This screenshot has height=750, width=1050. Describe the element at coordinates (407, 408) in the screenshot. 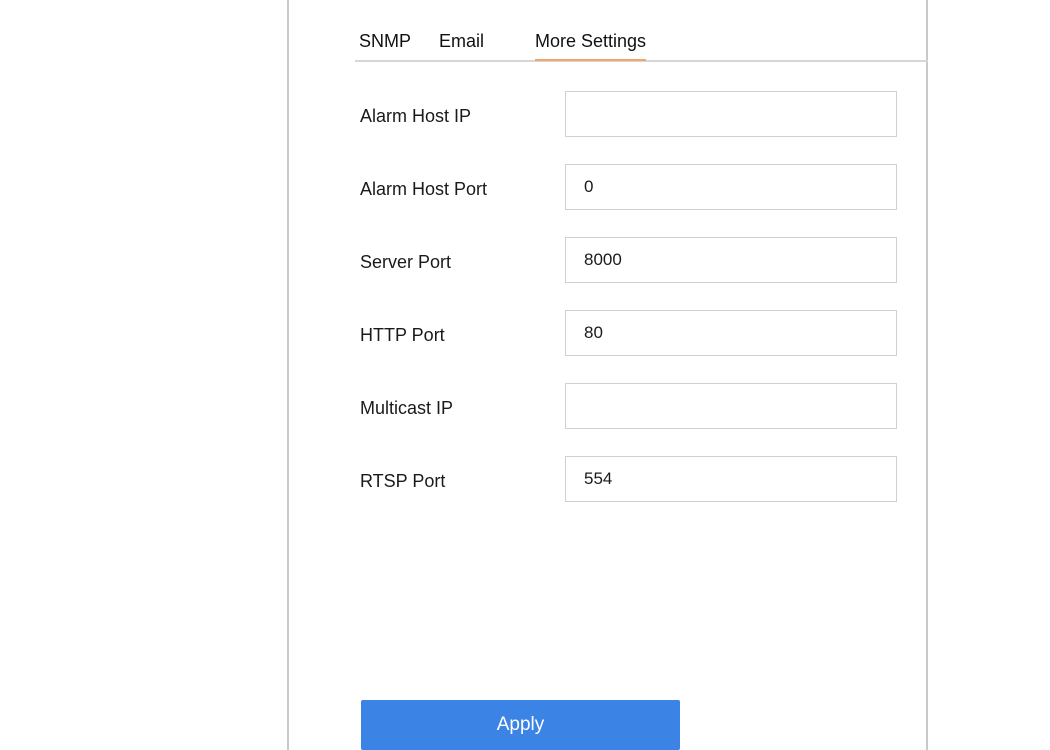

I see `multicast-ip-label: Multicast IP` at that location.